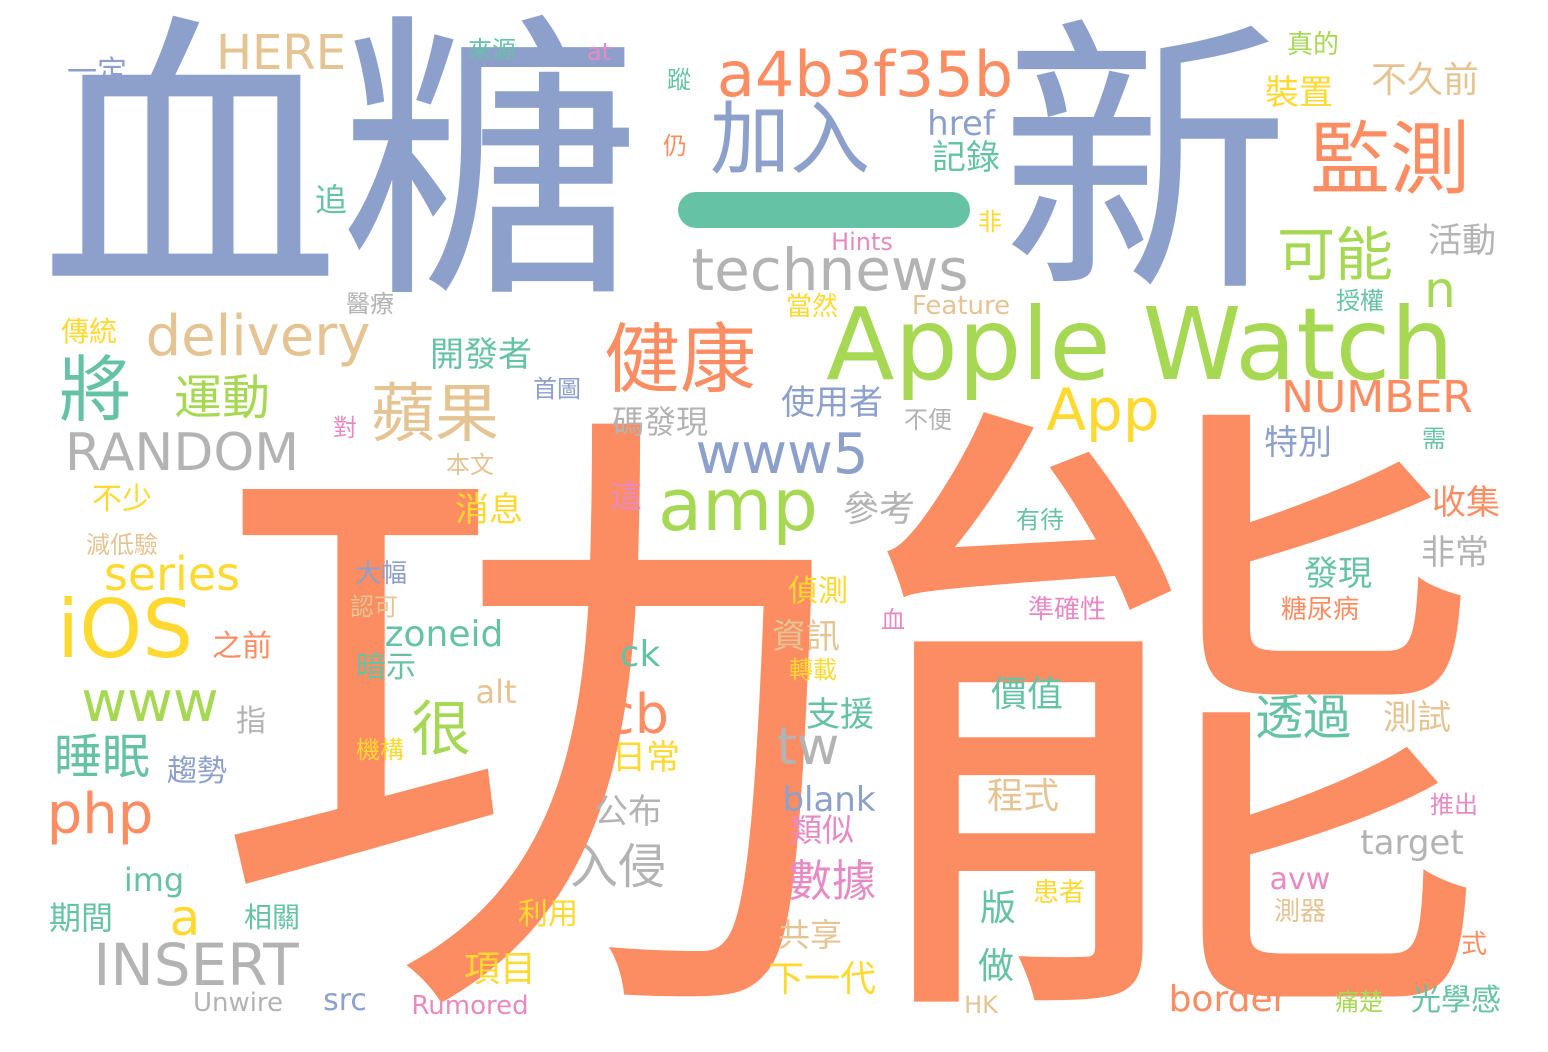 Image resolution: width=1548 pixels, height=1052 pixels. What do you see at coordinates (628, 812) in the screenshot?
I see `cloud-word: 公布` at bounding box center [628, 812].